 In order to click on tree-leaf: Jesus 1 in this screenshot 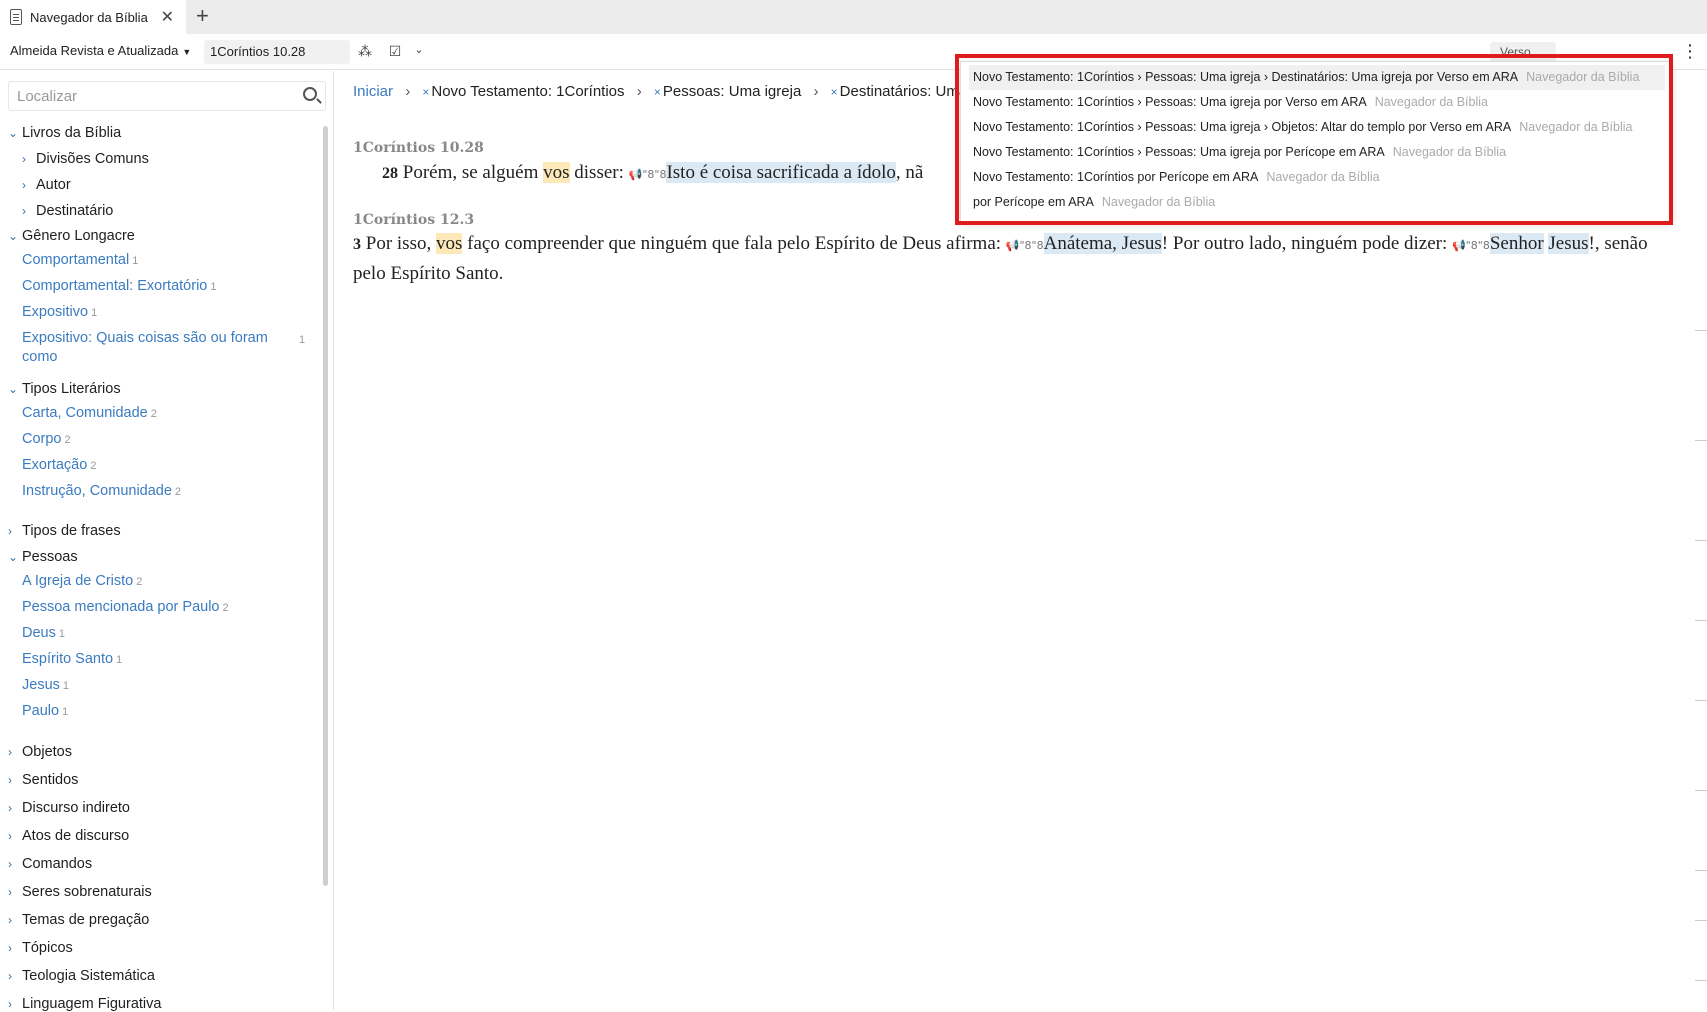, I will do `click(45, 686)`.